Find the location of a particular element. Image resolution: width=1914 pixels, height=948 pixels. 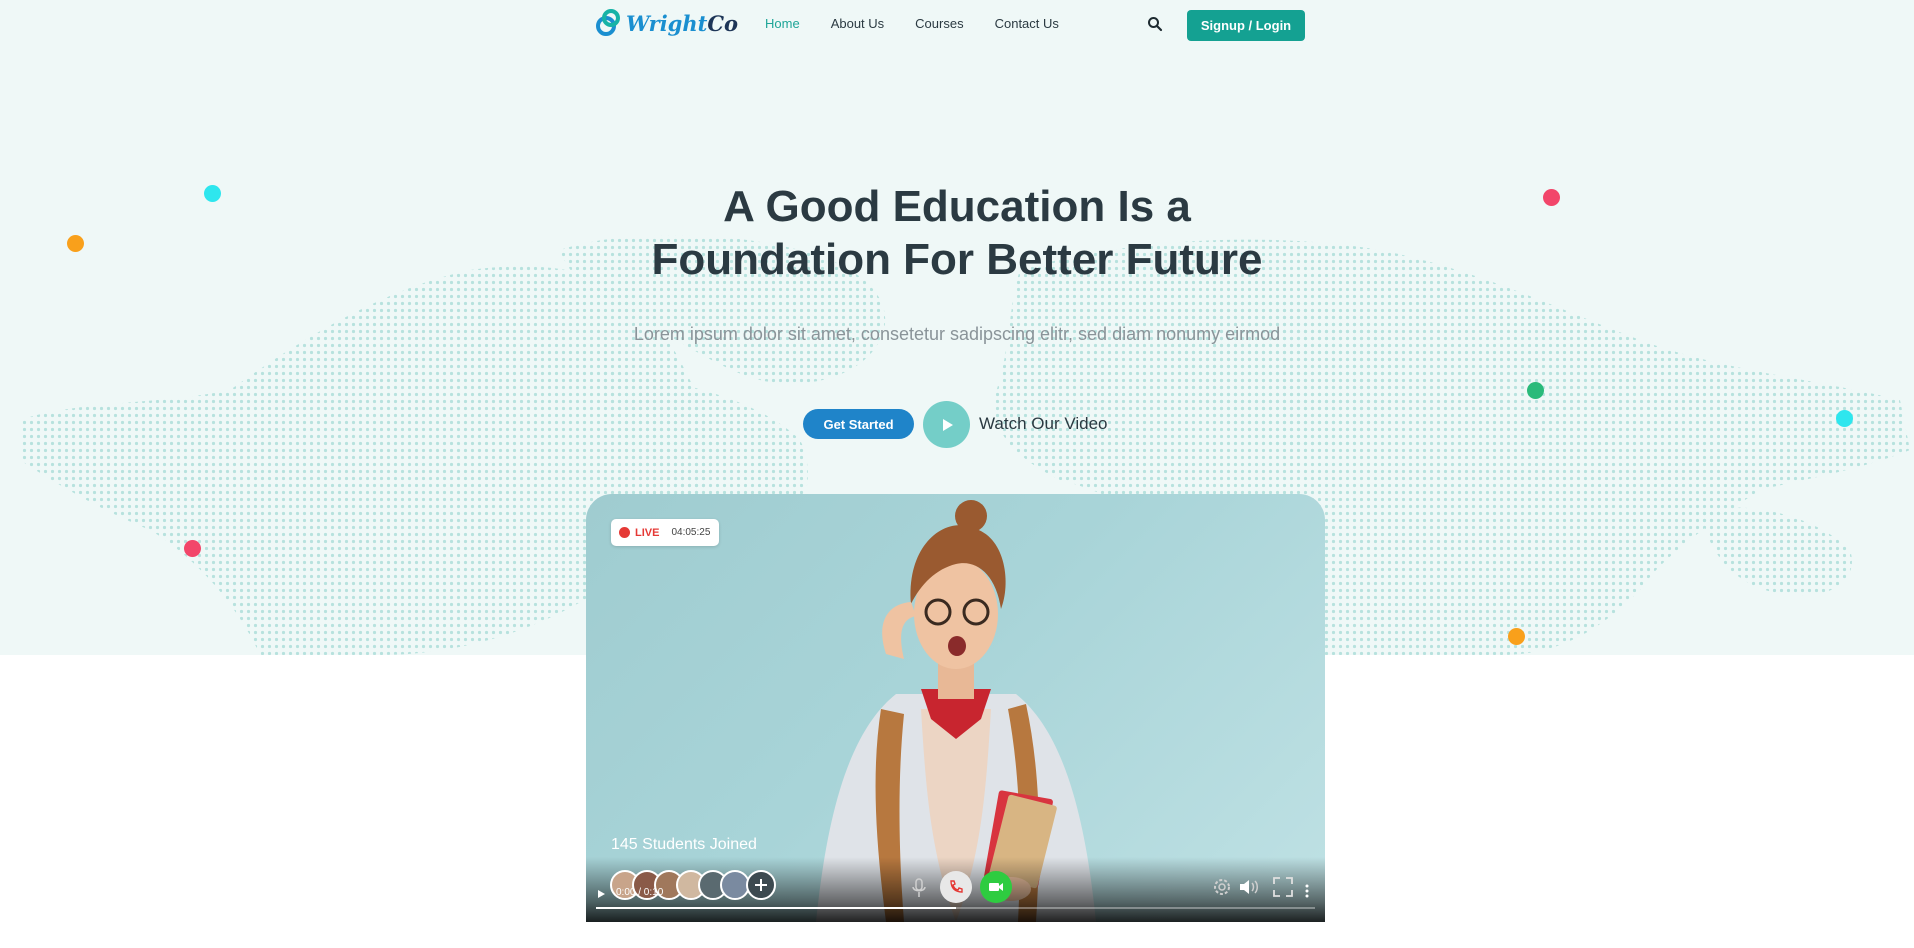

volume-icon is located at coordinates (1249, 887).